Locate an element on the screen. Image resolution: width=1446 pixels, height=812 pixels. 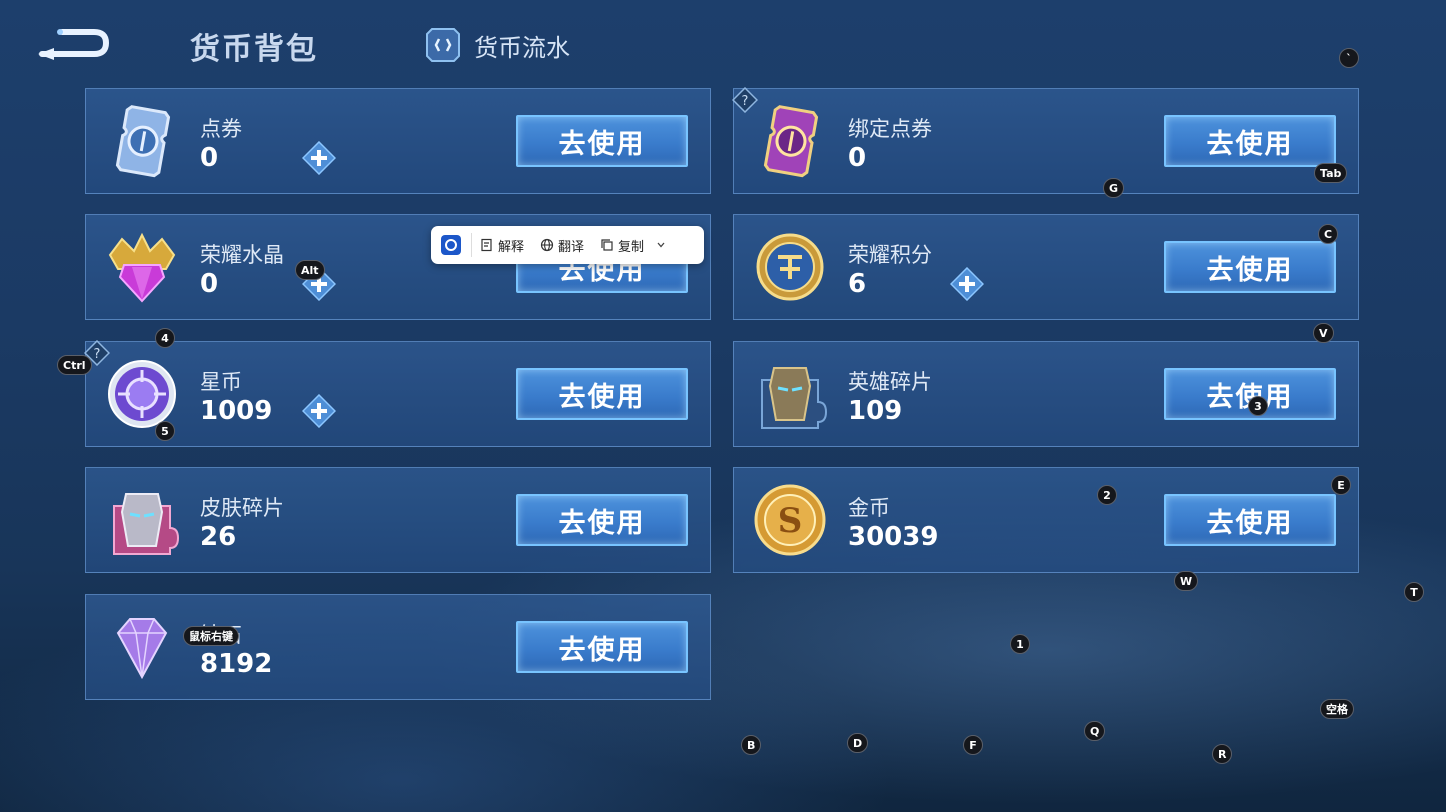
currency-name: 英雄碎片 is located at coordinates (890, 382).